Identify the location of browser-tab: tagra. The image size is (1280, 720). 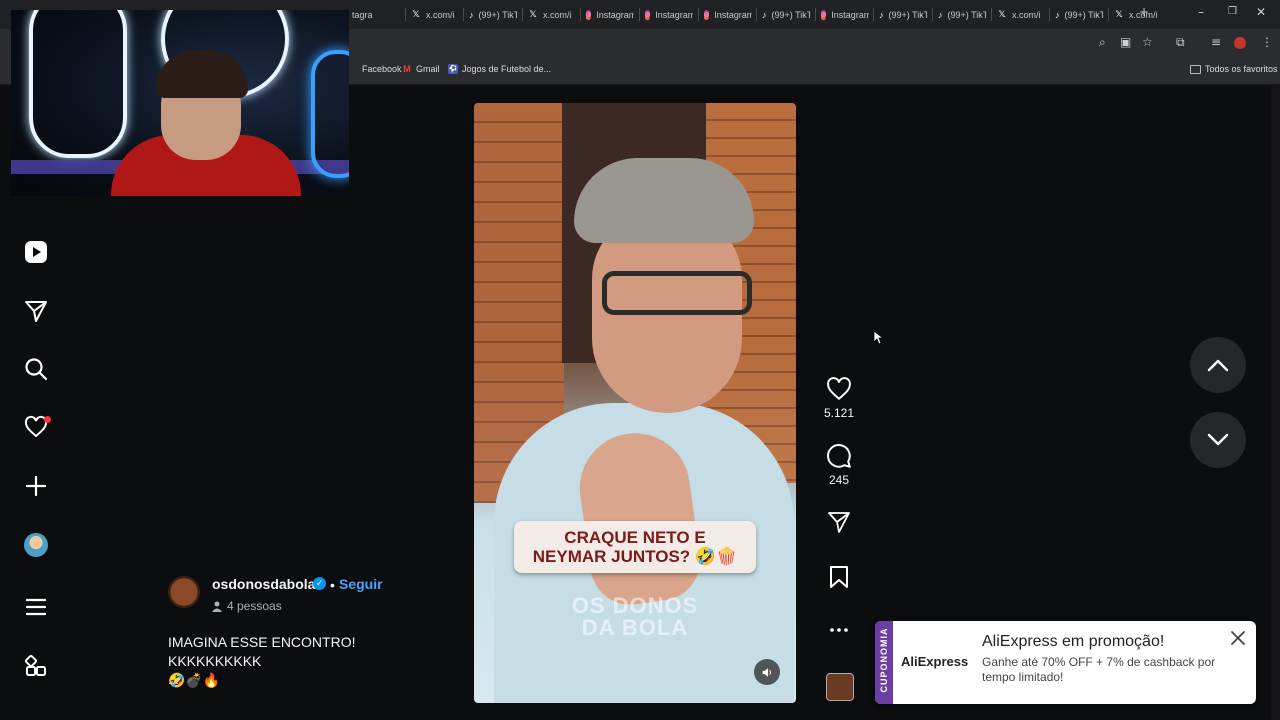
(376, 15).